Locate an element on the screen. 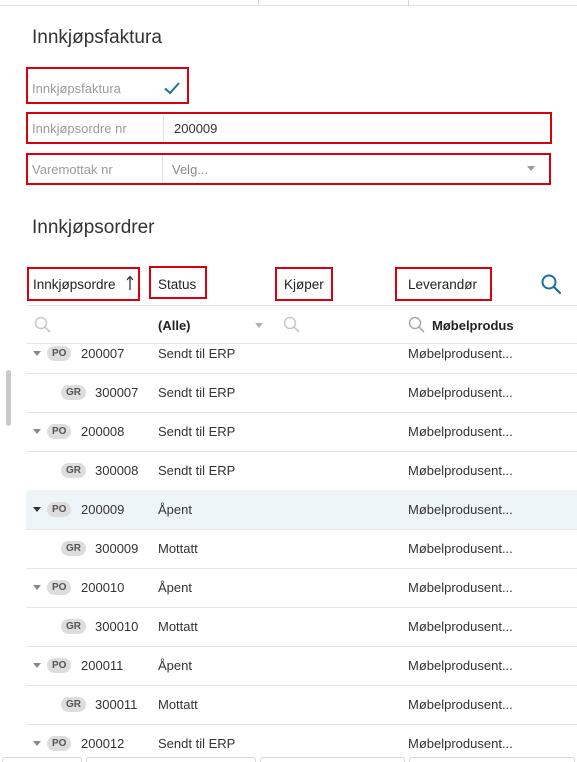 The height and width of the screenshot is (762, 577). filter-status-chevron-icon is located at coordinates (259, 325).